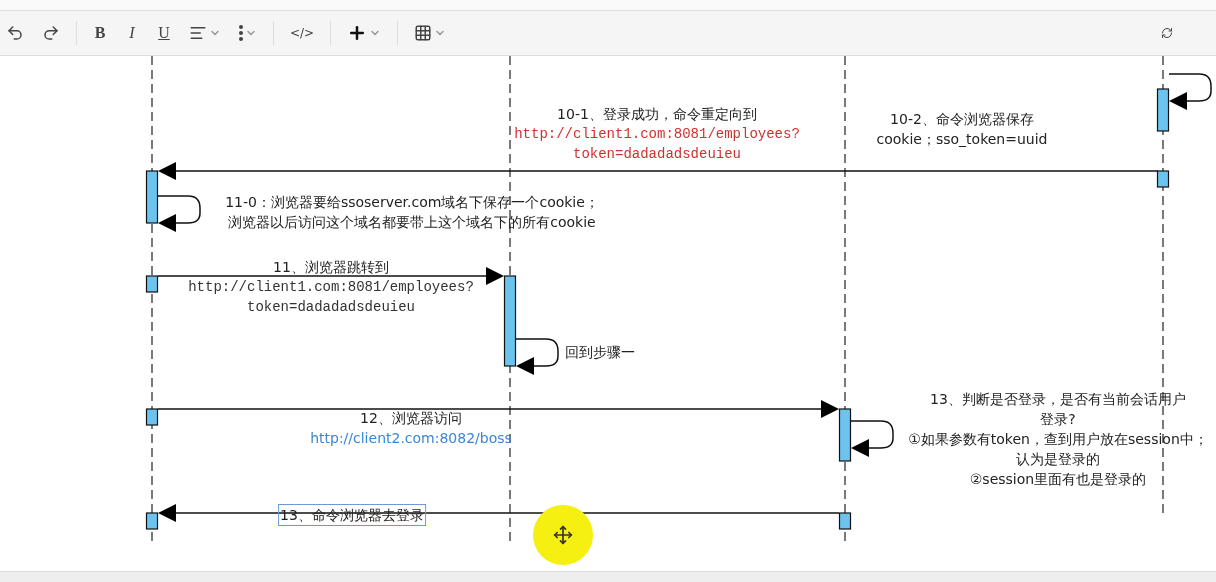  What do you see at coordinates (423, 33) in the screenshot?
I see `table-icon` at bounding box center [423, 33].